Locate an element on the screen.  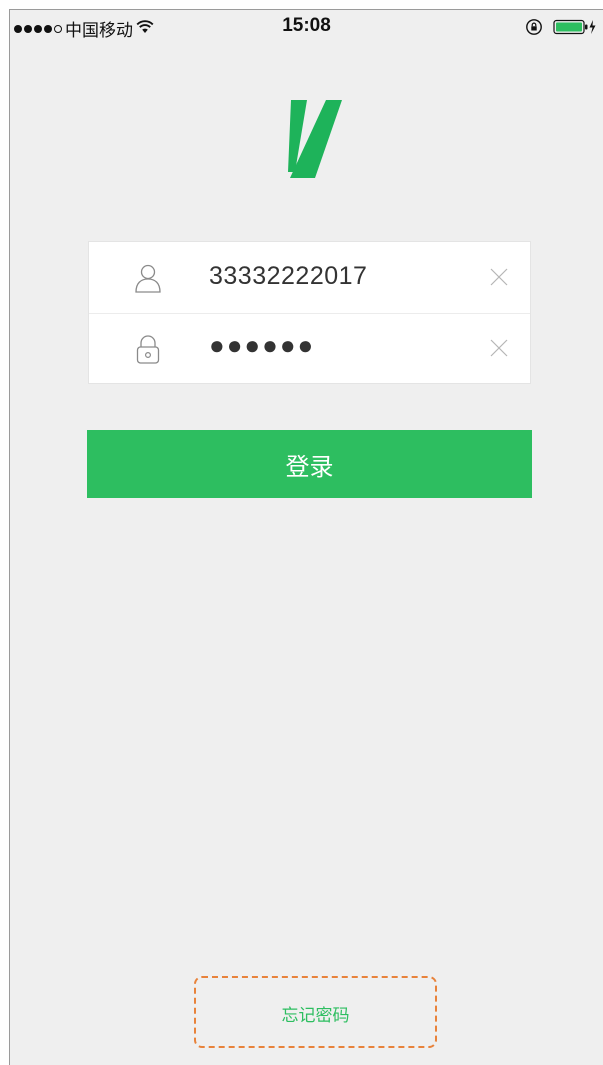
status-time: 15:08 is located at coordinates (306, 25).